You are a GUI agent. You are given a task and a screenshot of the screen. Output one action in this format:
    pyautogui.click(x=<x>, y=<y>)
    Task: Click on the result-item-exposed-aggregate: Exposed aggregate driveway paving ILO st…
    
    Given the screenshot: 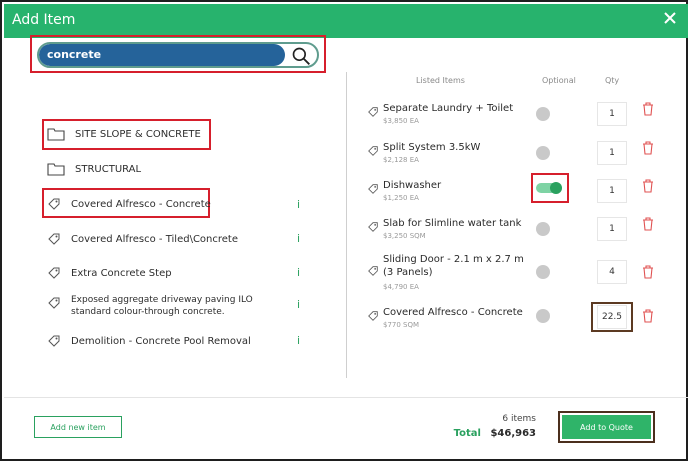 What is the action you would take?
    pyautogui.click(x=169, y=306)
    